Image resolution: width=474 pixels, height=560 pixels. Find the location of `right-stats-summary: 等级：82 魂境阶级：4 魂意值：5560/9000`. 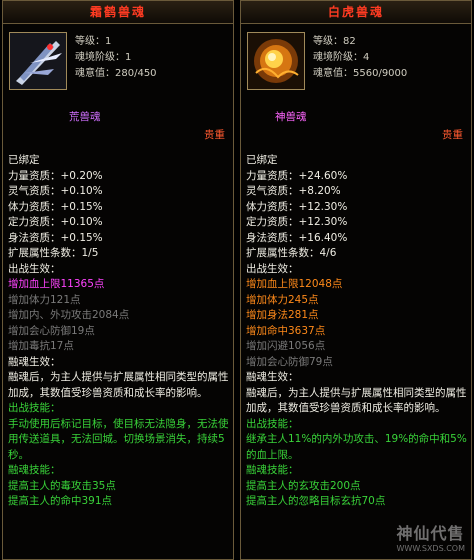

right-stats-summary: 等级：82 魂境阶级：4 魂意值：5560/9000 is located at coordinates (360, 58).